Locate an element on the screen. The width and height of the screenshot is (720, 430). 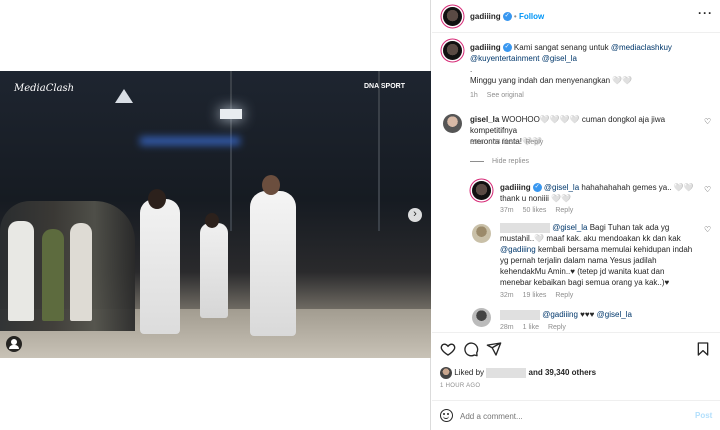
post-header: gadiiing ✓ • Follow ··· is located at coordinates (576, 16).